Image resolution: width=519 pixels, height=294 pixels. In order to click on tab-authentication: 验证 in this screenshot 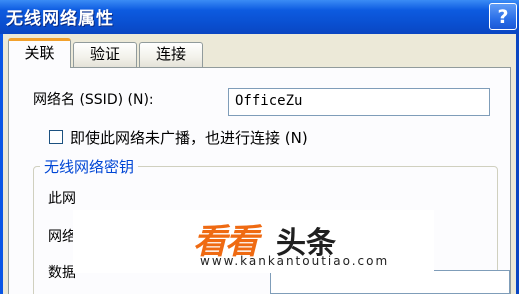, I will do `click(105, 54)`.